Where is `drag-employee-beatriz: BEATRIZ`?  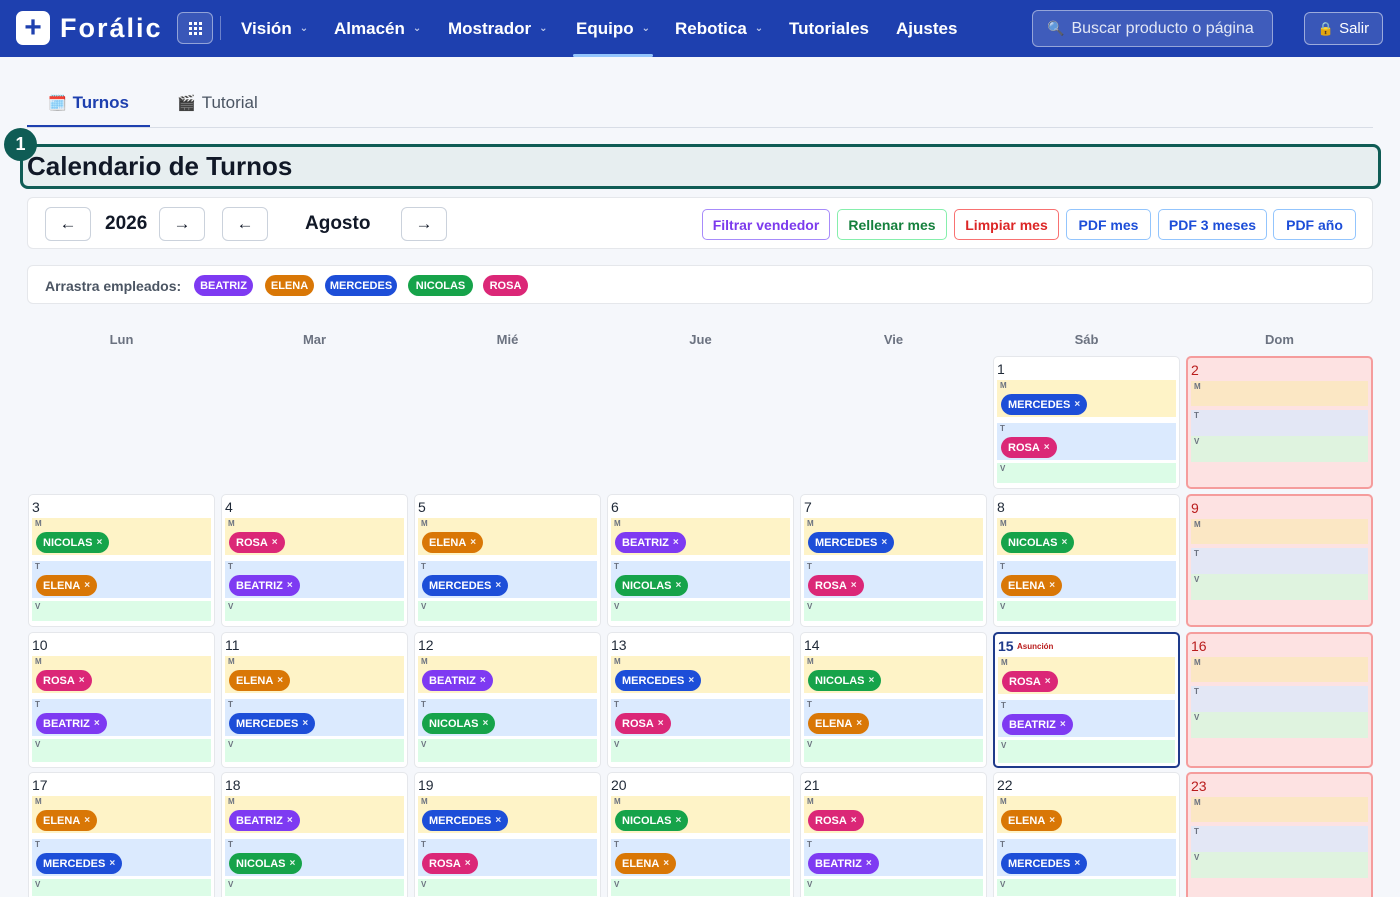
drag-employee-beatriz: BEATRIZ is located at coordinates (223, 285).